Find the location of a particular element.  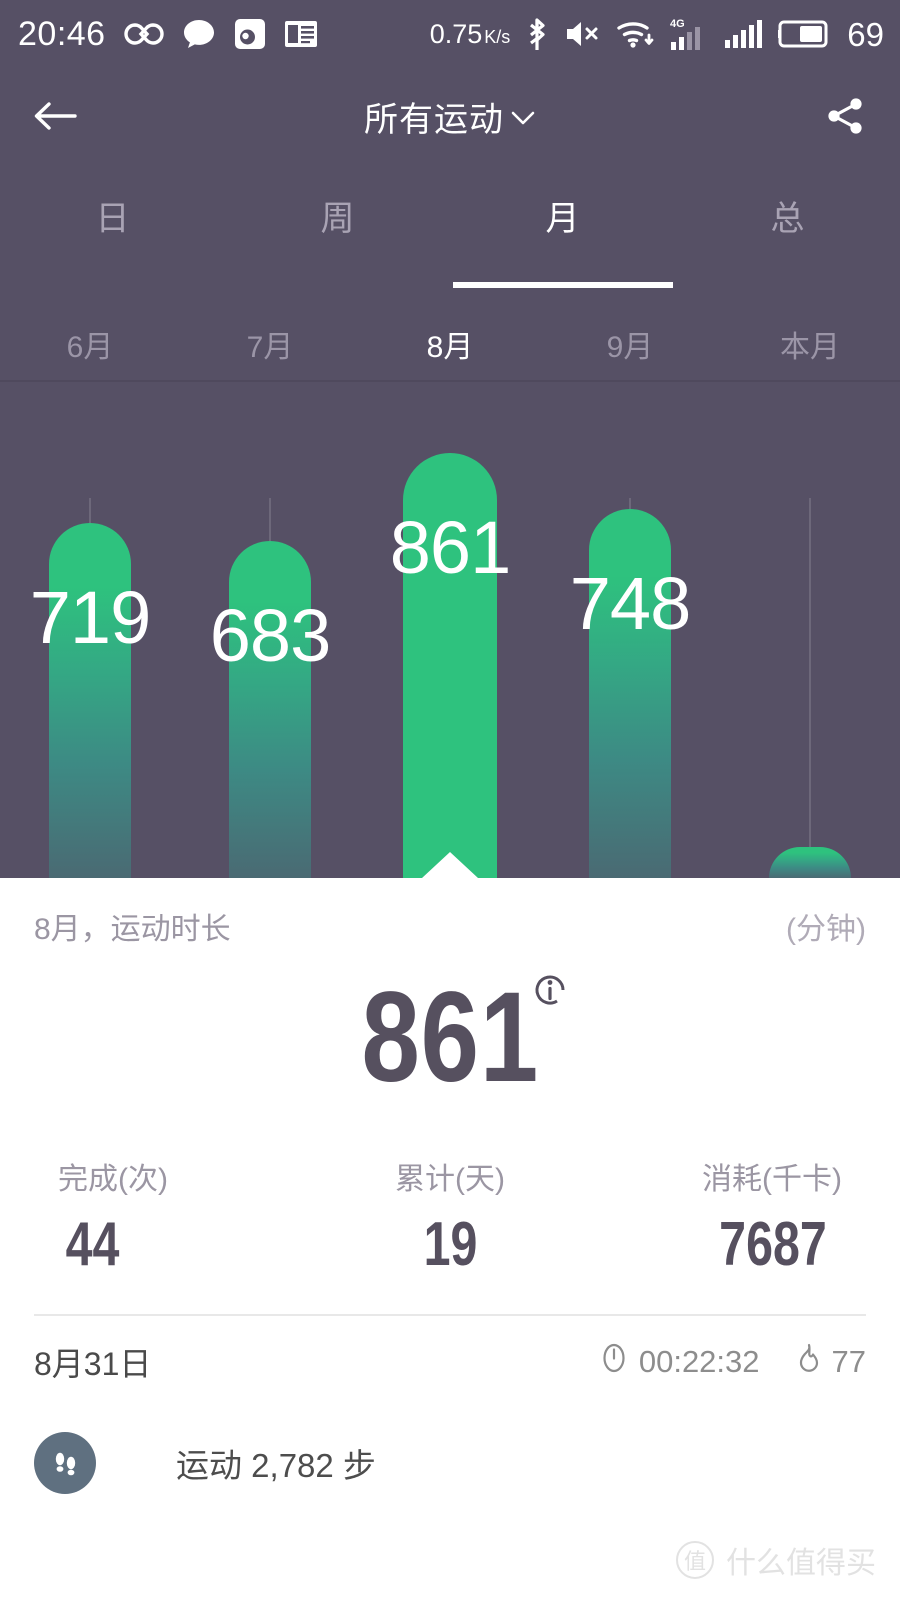

summary-value-group: 861 is located at coordinates (450, 1049).